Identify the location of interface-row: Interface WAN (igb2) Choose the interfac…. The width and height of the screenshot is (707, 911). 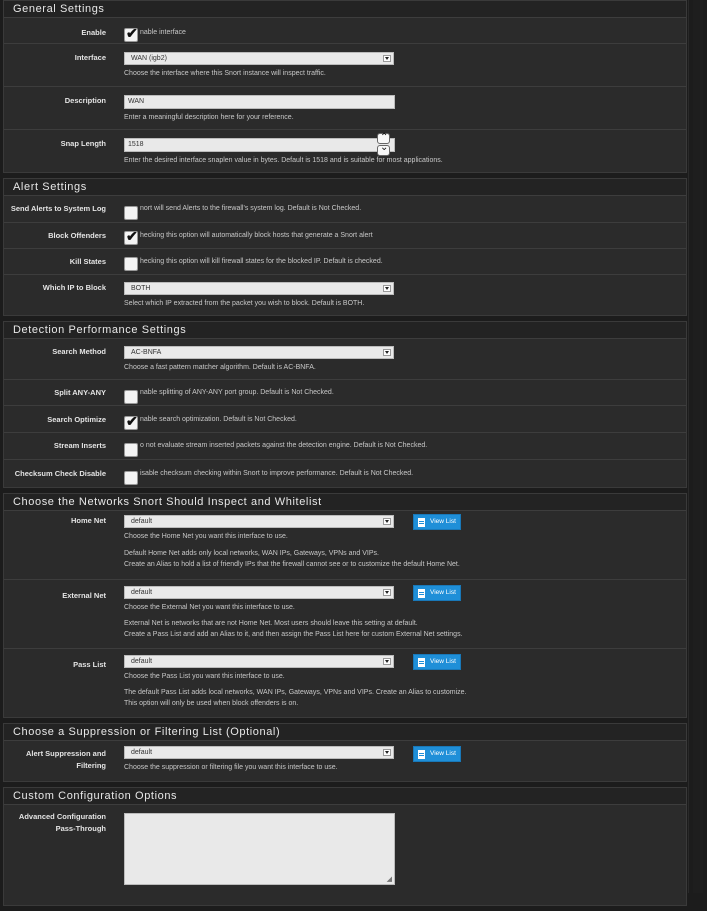
(345, 65).